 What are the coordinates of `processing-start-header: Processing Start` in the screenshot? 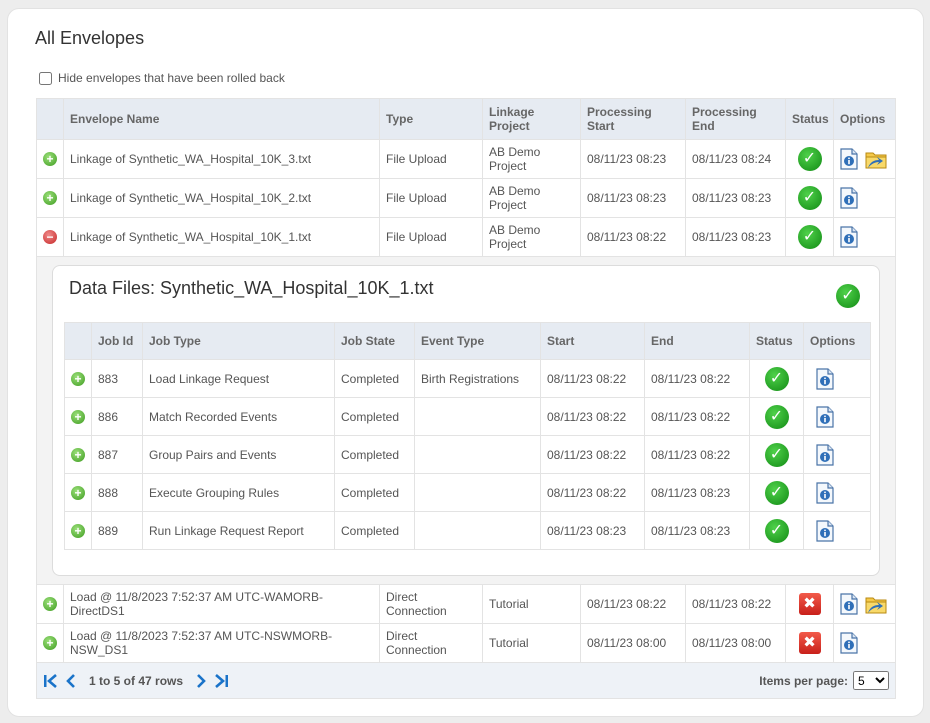 It's located at (633, 119).